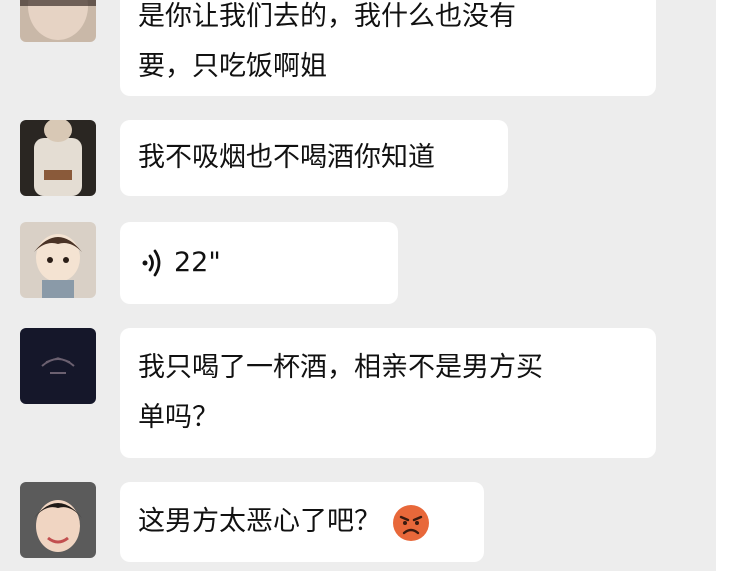  Describe the element at coordinates (411, 522) in the screenshot. I see `angry-face-emoji` at that location.